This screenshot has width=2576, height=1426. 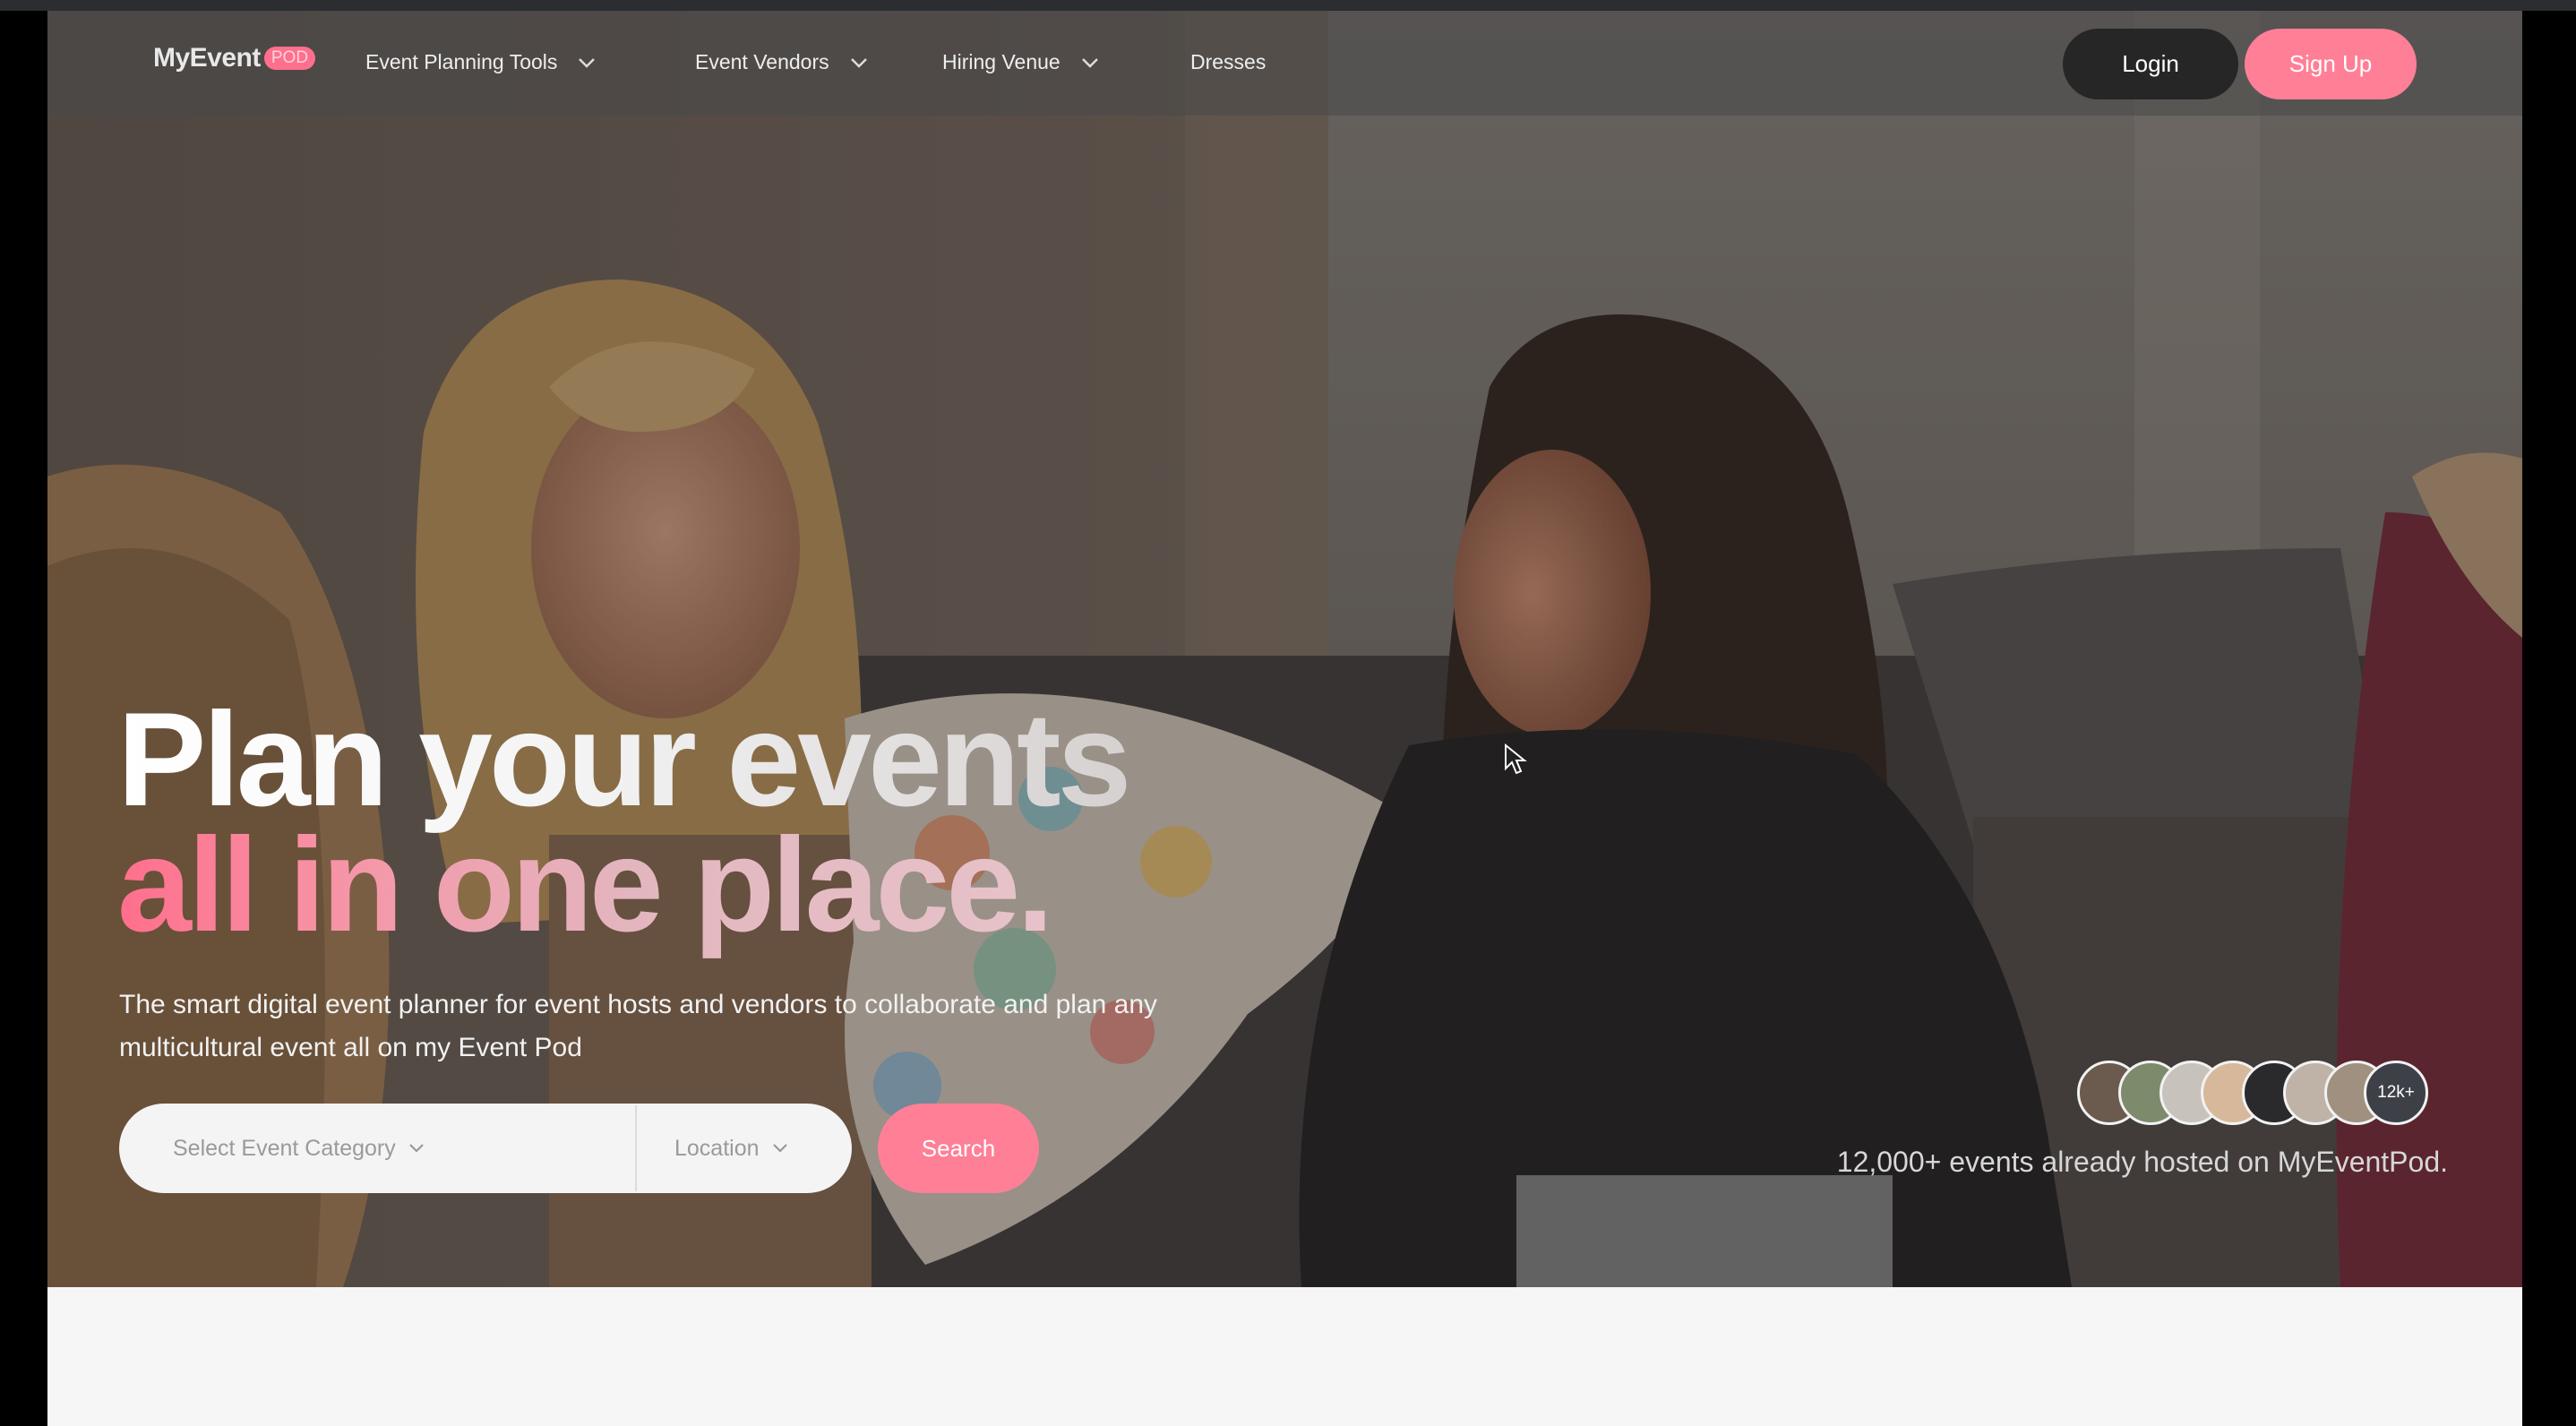 I want to click on nav-dresses: Dresses, so click(x=1228, y=62).